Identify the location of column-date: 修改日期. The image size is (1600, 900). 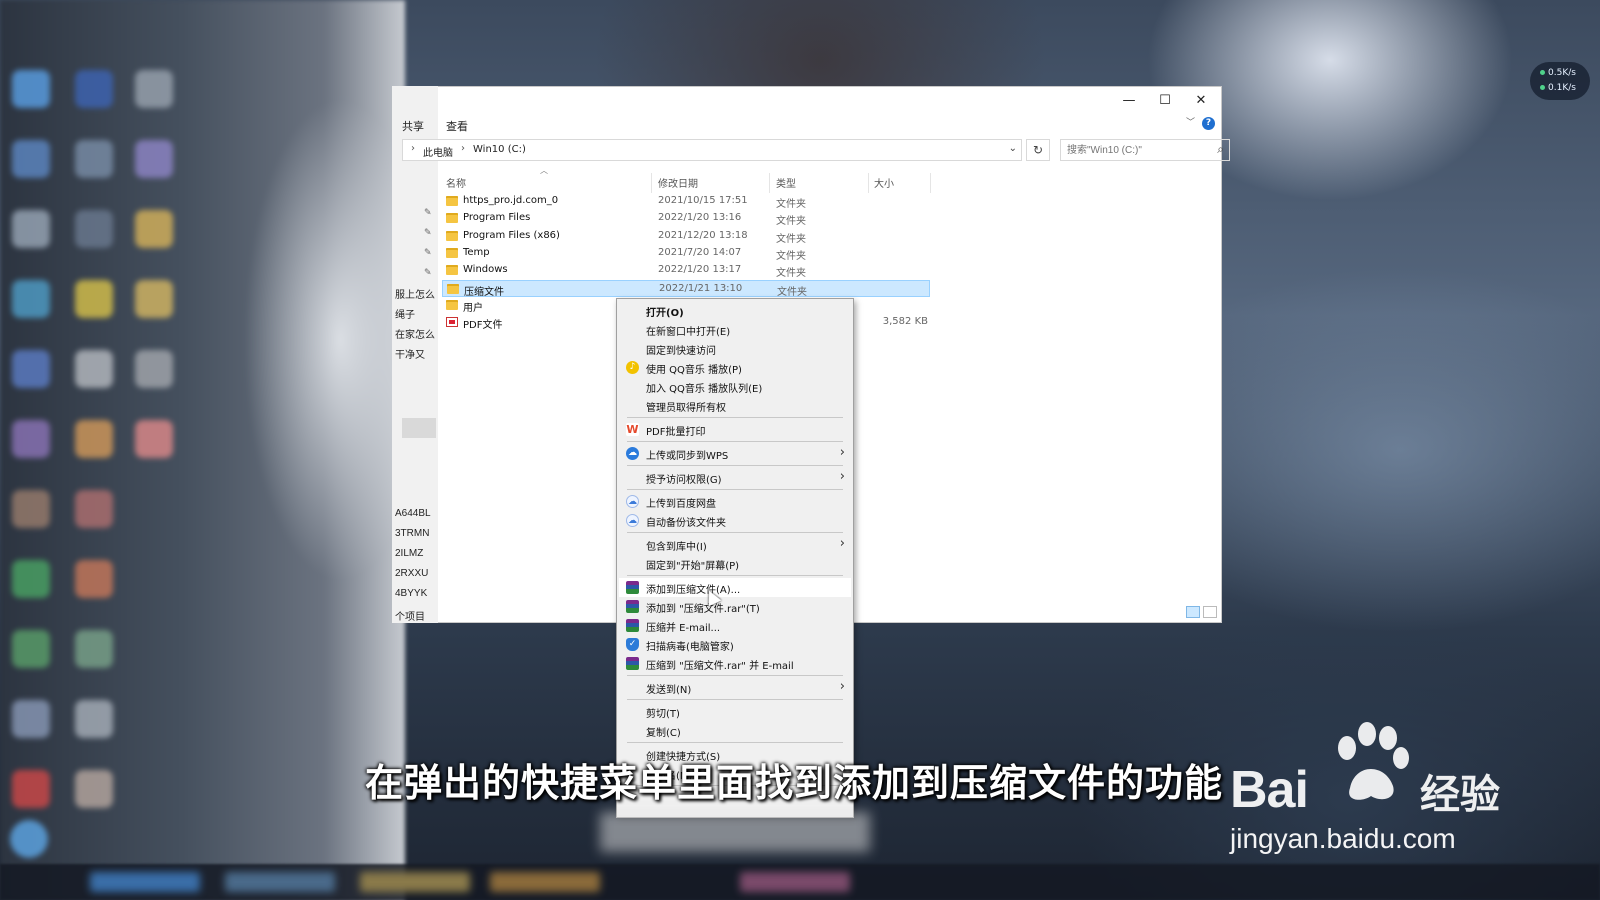
(678, 182).